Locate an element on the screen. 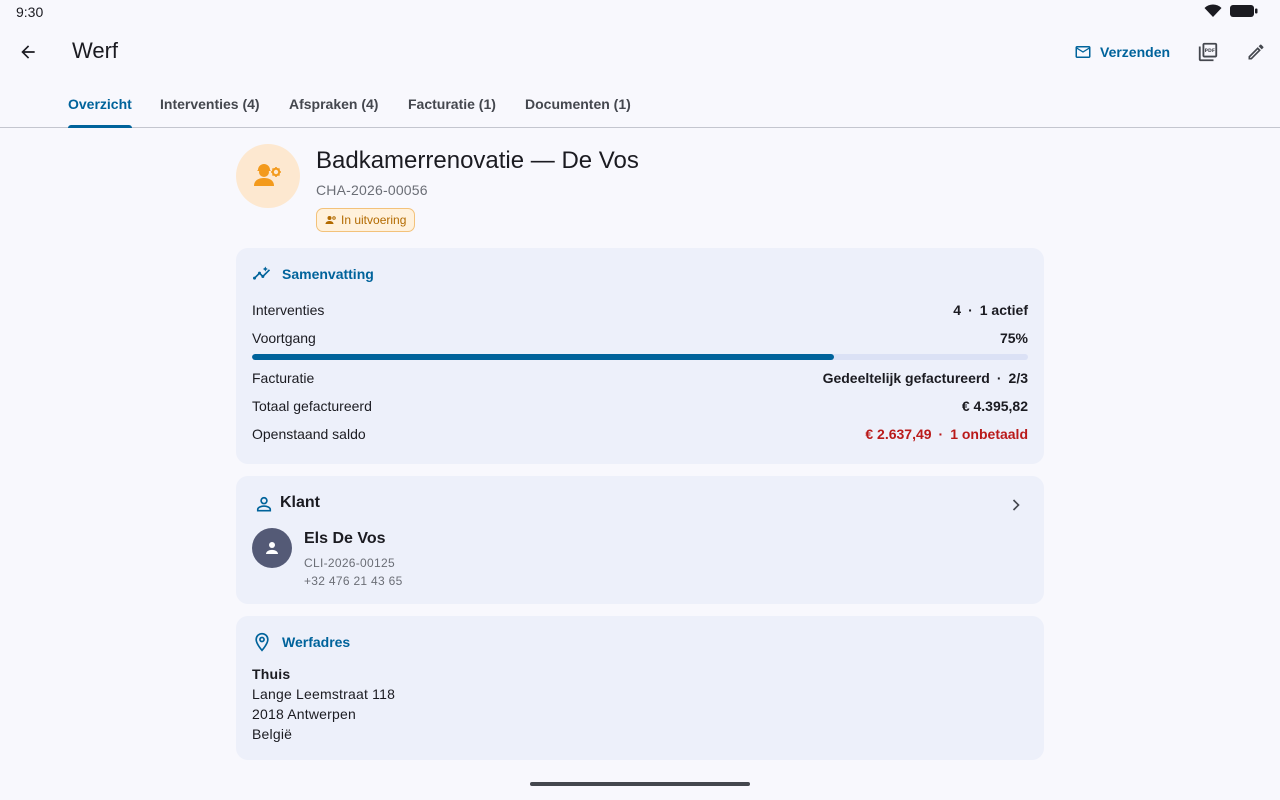 Image resolution: width=1280 pixels, height=800 pixels. send-label: Verzenden is located at coordinates (1135, 52).